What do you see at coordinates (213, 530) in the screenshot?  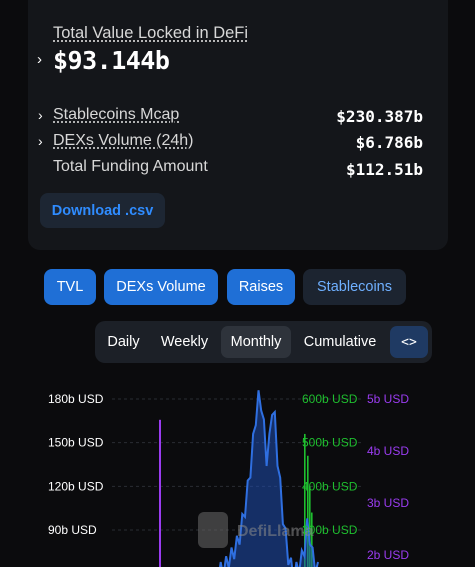 I see `watermark-logo-icon` at bounding box center [213, 530].